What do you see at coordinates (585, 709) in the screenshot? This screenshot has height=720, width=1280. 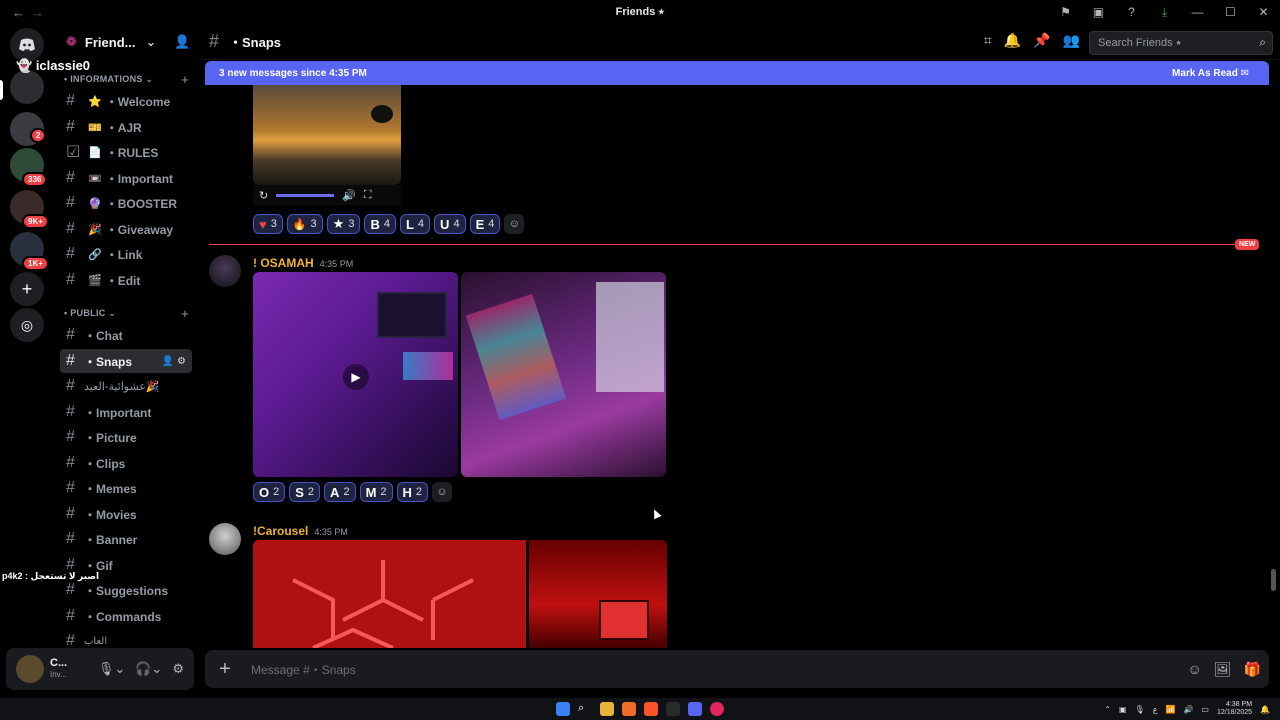 I see `search-icon: ⌕` at bounding box center [585, 709].